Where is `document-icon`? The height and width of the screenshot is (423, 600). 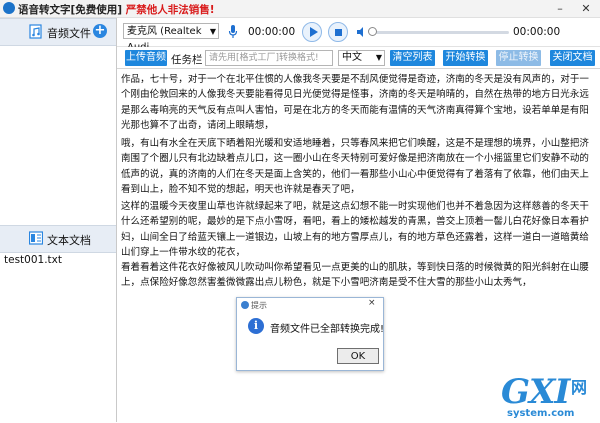 document-icon is located at coordinates (36, 238).